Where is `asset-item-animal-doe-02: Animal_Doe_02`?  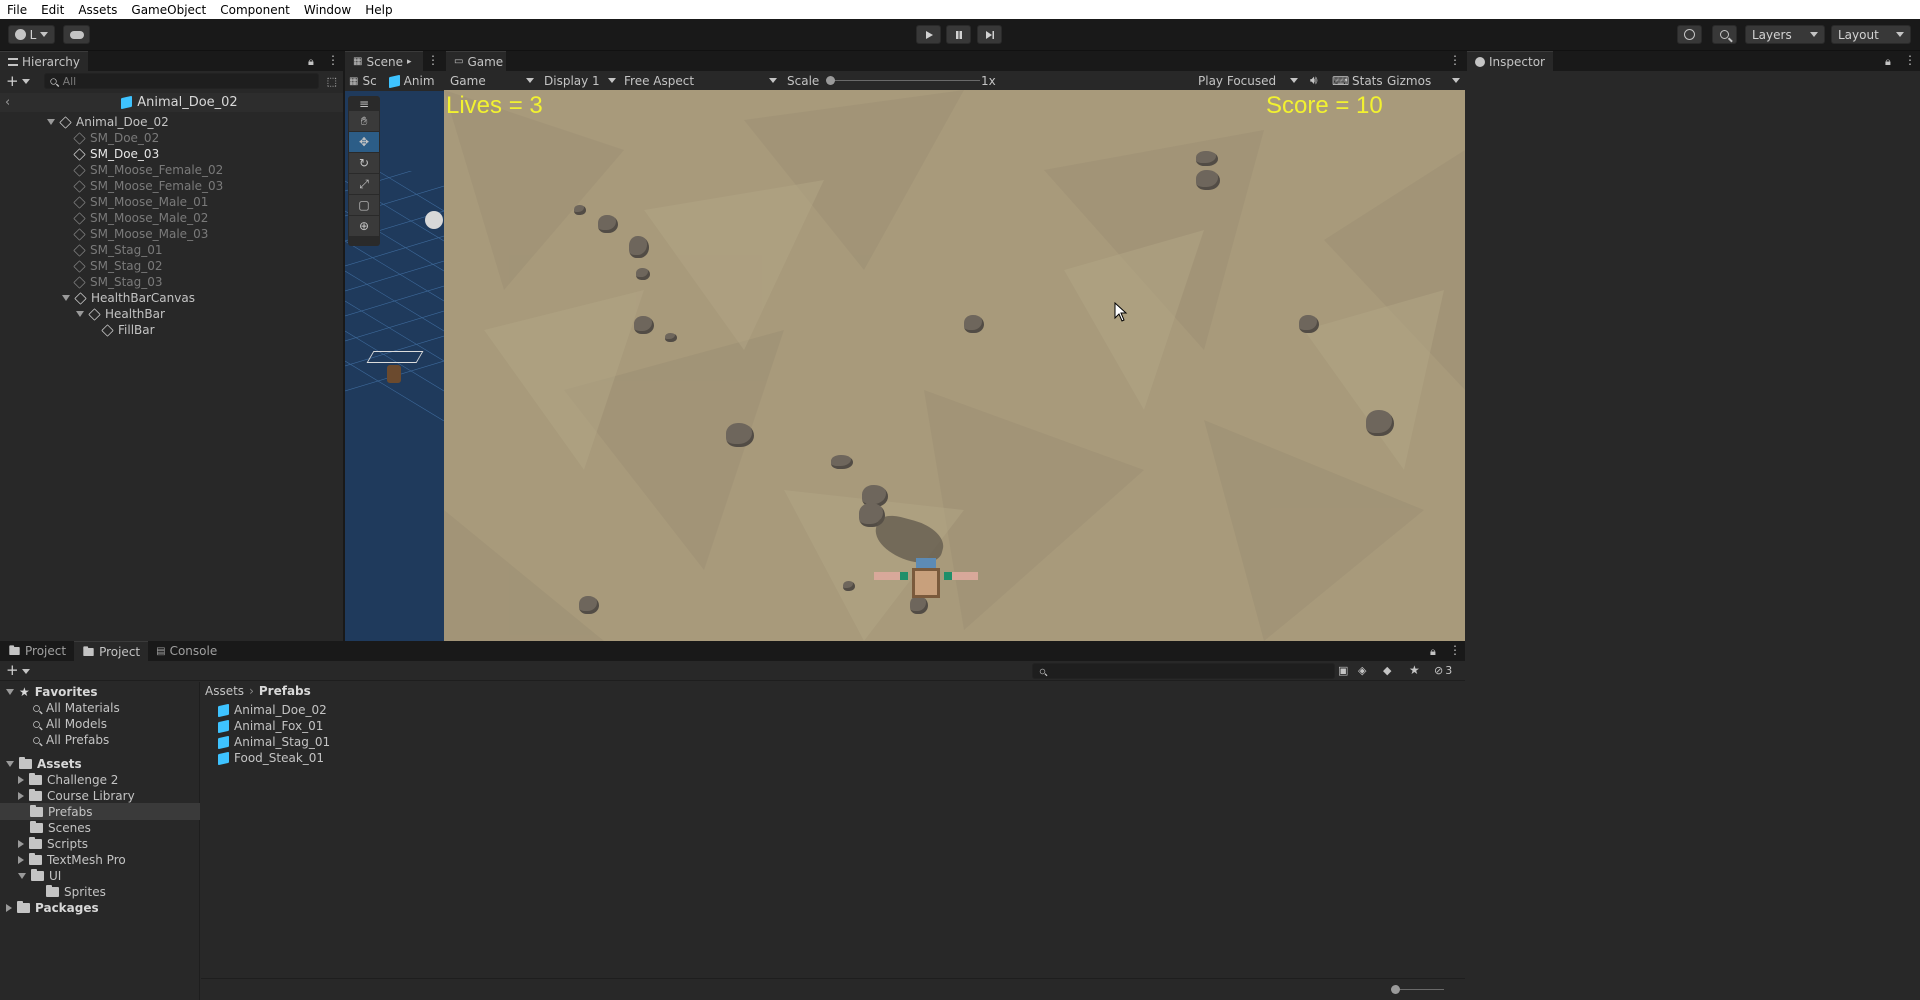
asset-item-animal-doe-02: Animal_Doe_02 is located at coordinates (272, 710).